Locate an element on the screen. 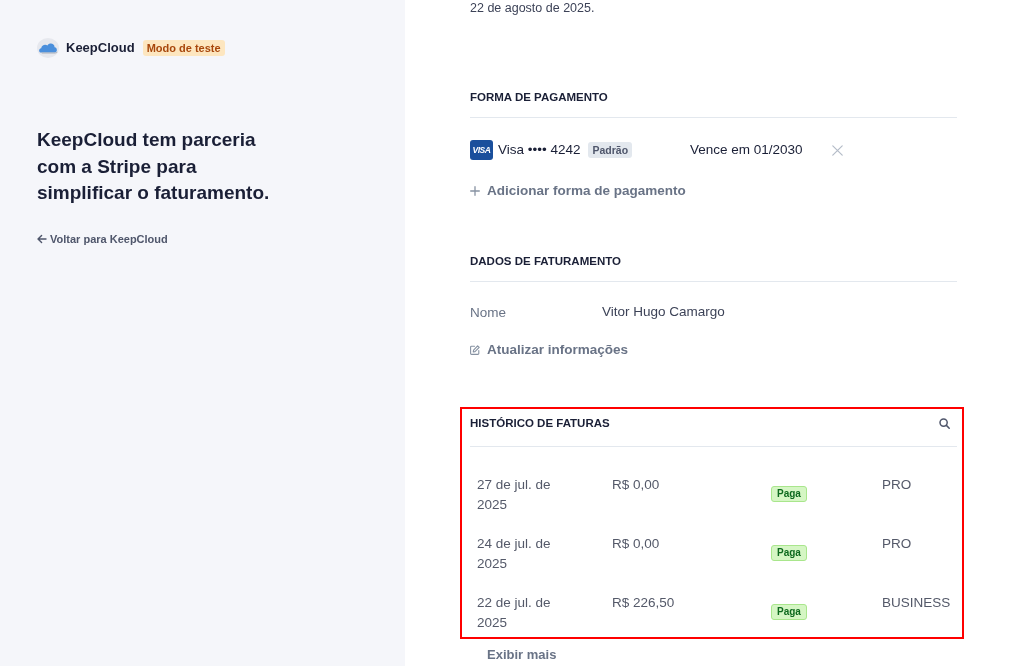  visa-logo: VISA is located at coordinates (481, 150).